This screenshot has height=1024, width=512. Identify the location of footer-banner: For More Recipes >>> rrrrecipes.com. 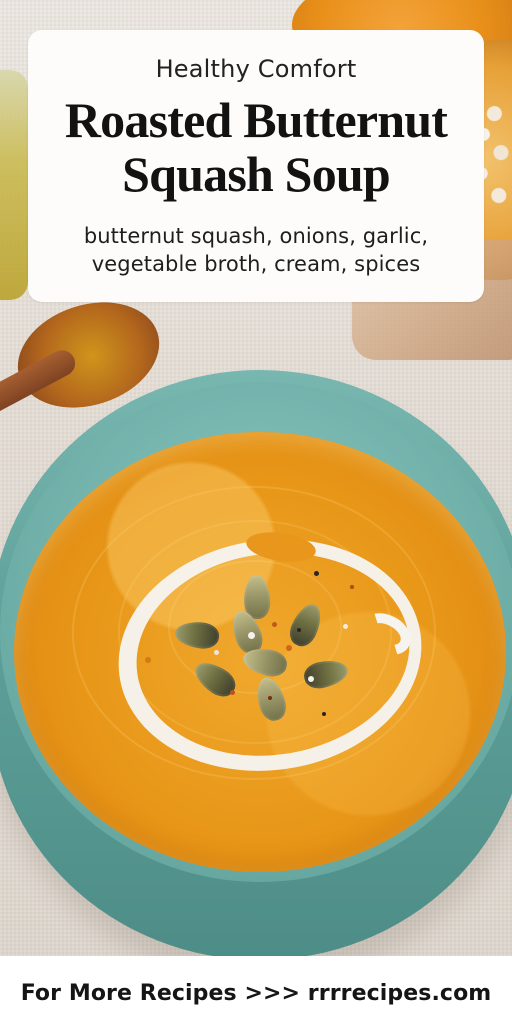
(256, 990).